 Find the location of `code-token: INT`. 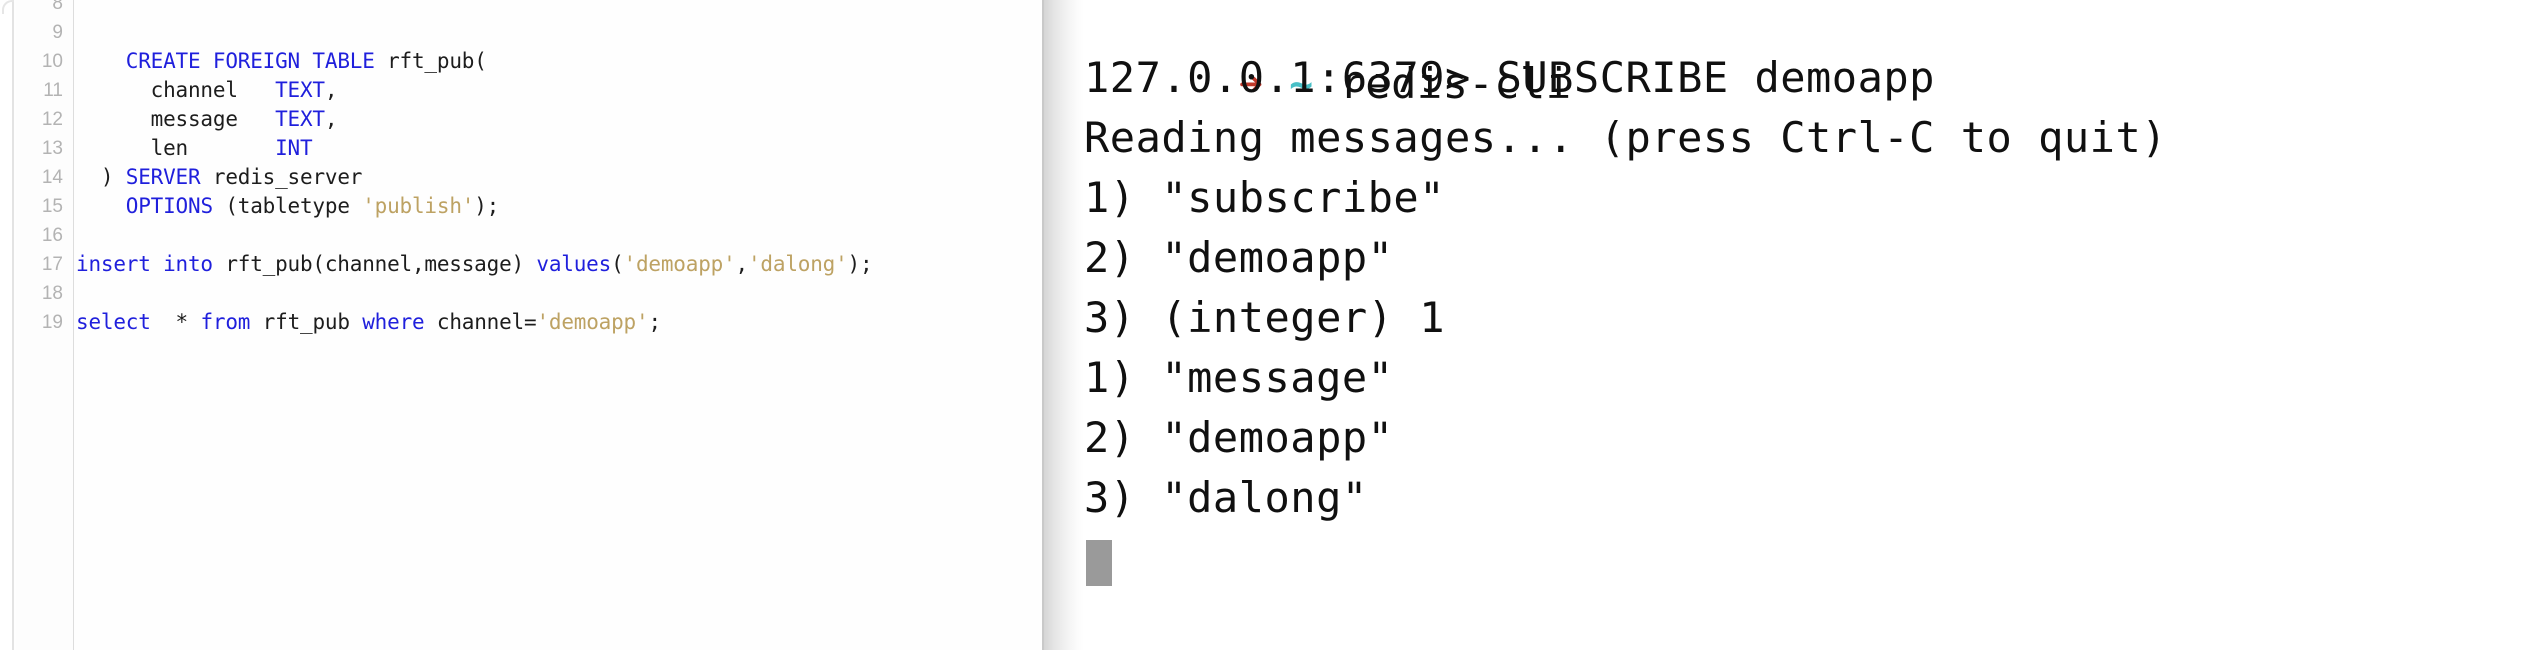

code-token: INT is located at coordinates (294, 148).